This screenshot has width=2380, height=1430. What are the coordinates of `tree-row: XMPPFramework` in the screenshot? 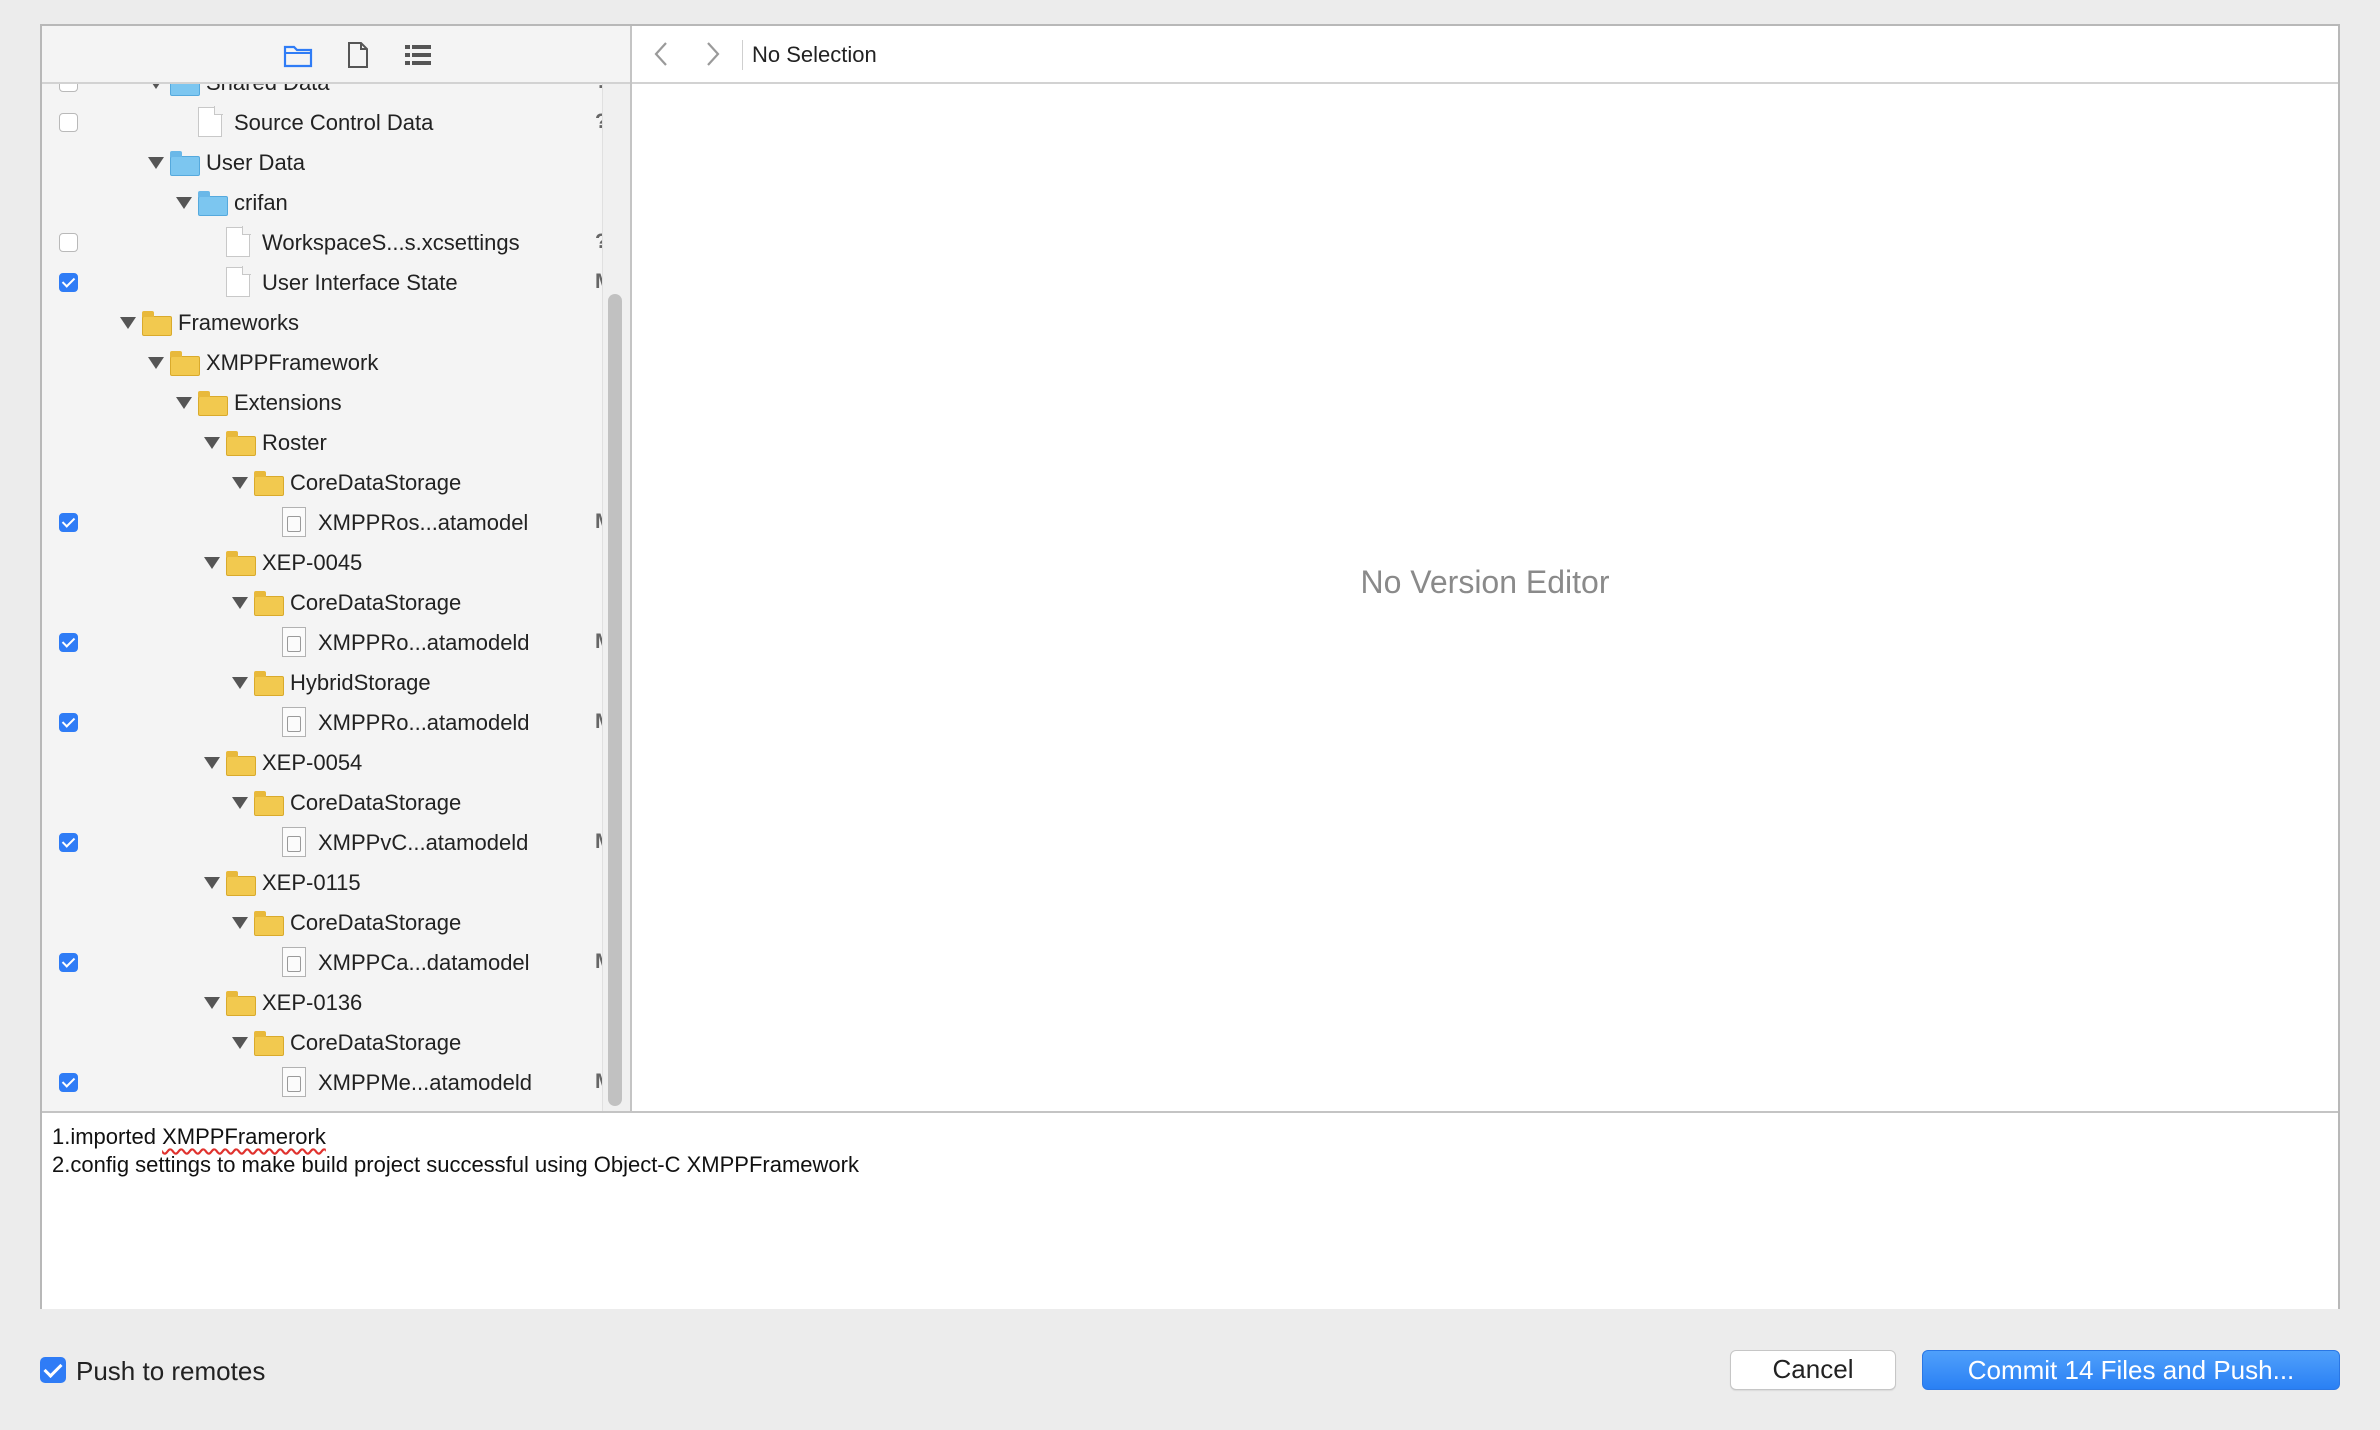 It's located at (322, 362).